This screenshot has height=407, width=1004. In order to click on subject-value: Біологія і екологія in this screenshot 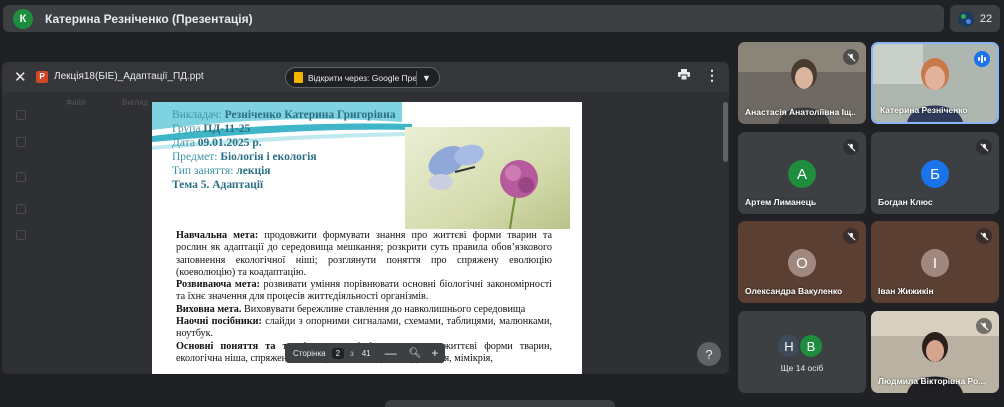, I will do `click(268, 157)`.